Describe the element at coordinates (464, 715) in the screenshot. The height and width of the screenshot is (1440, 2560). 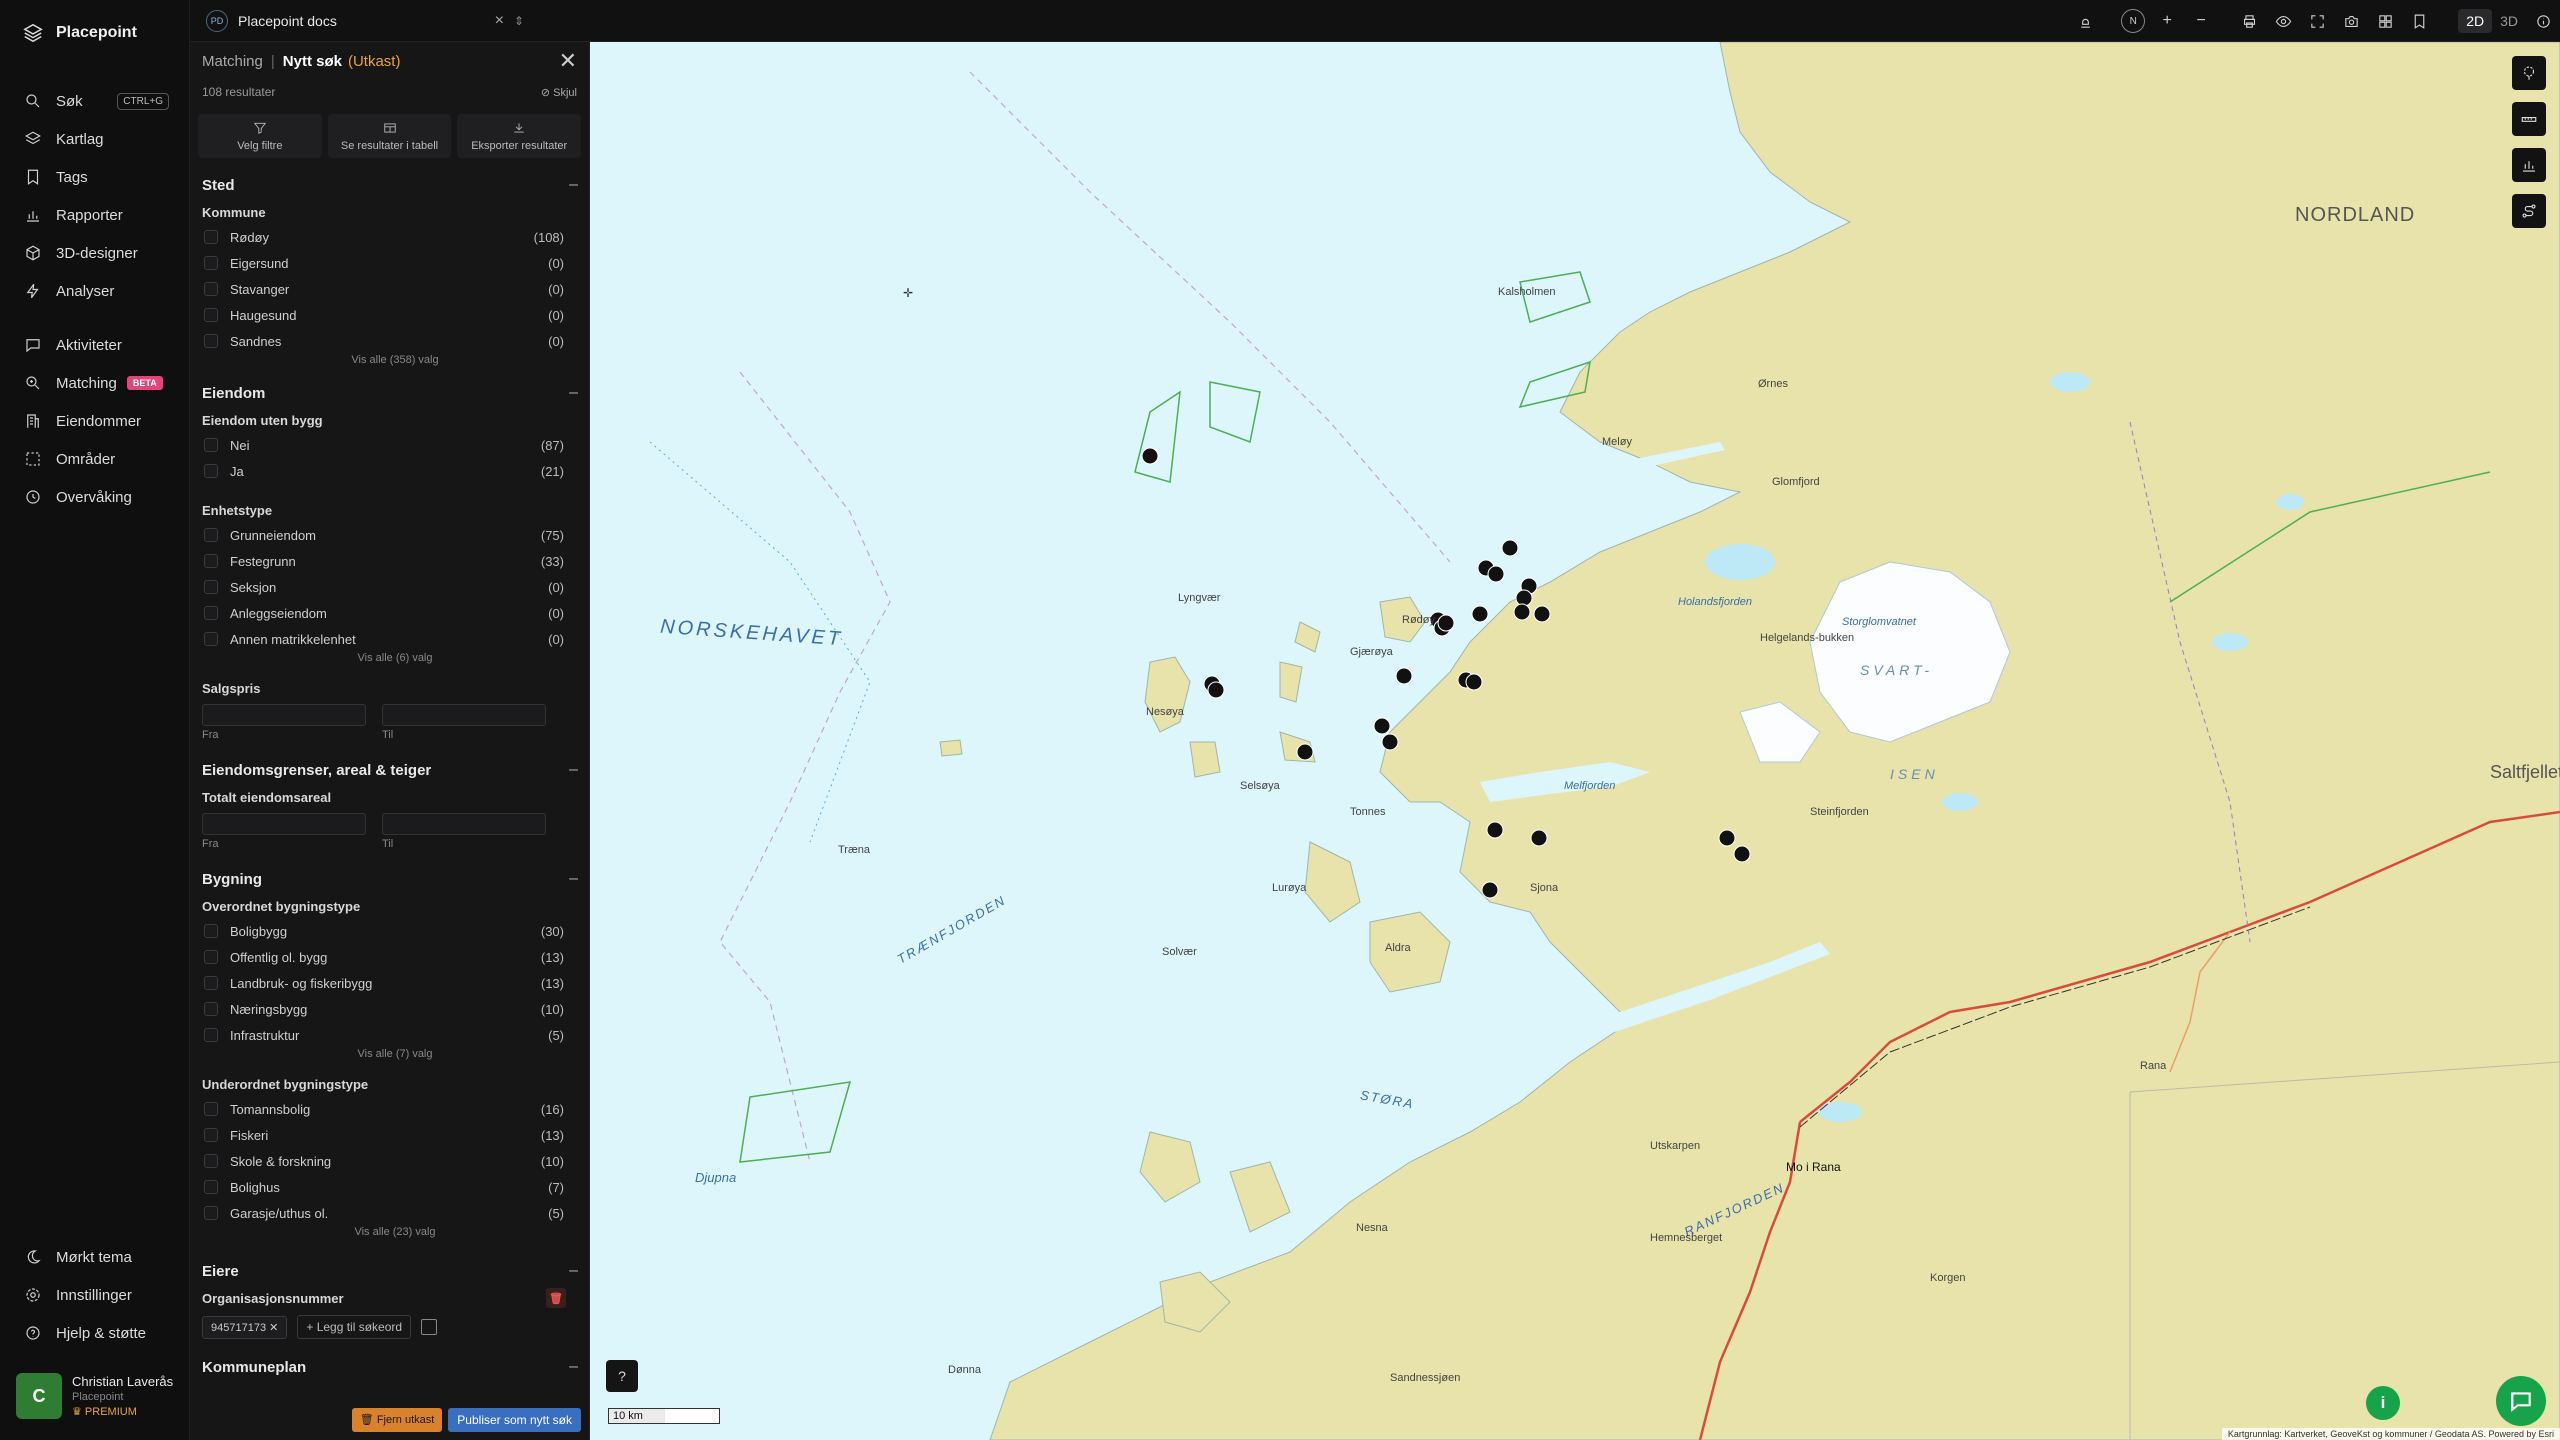
I see `price-to-input` at that location.